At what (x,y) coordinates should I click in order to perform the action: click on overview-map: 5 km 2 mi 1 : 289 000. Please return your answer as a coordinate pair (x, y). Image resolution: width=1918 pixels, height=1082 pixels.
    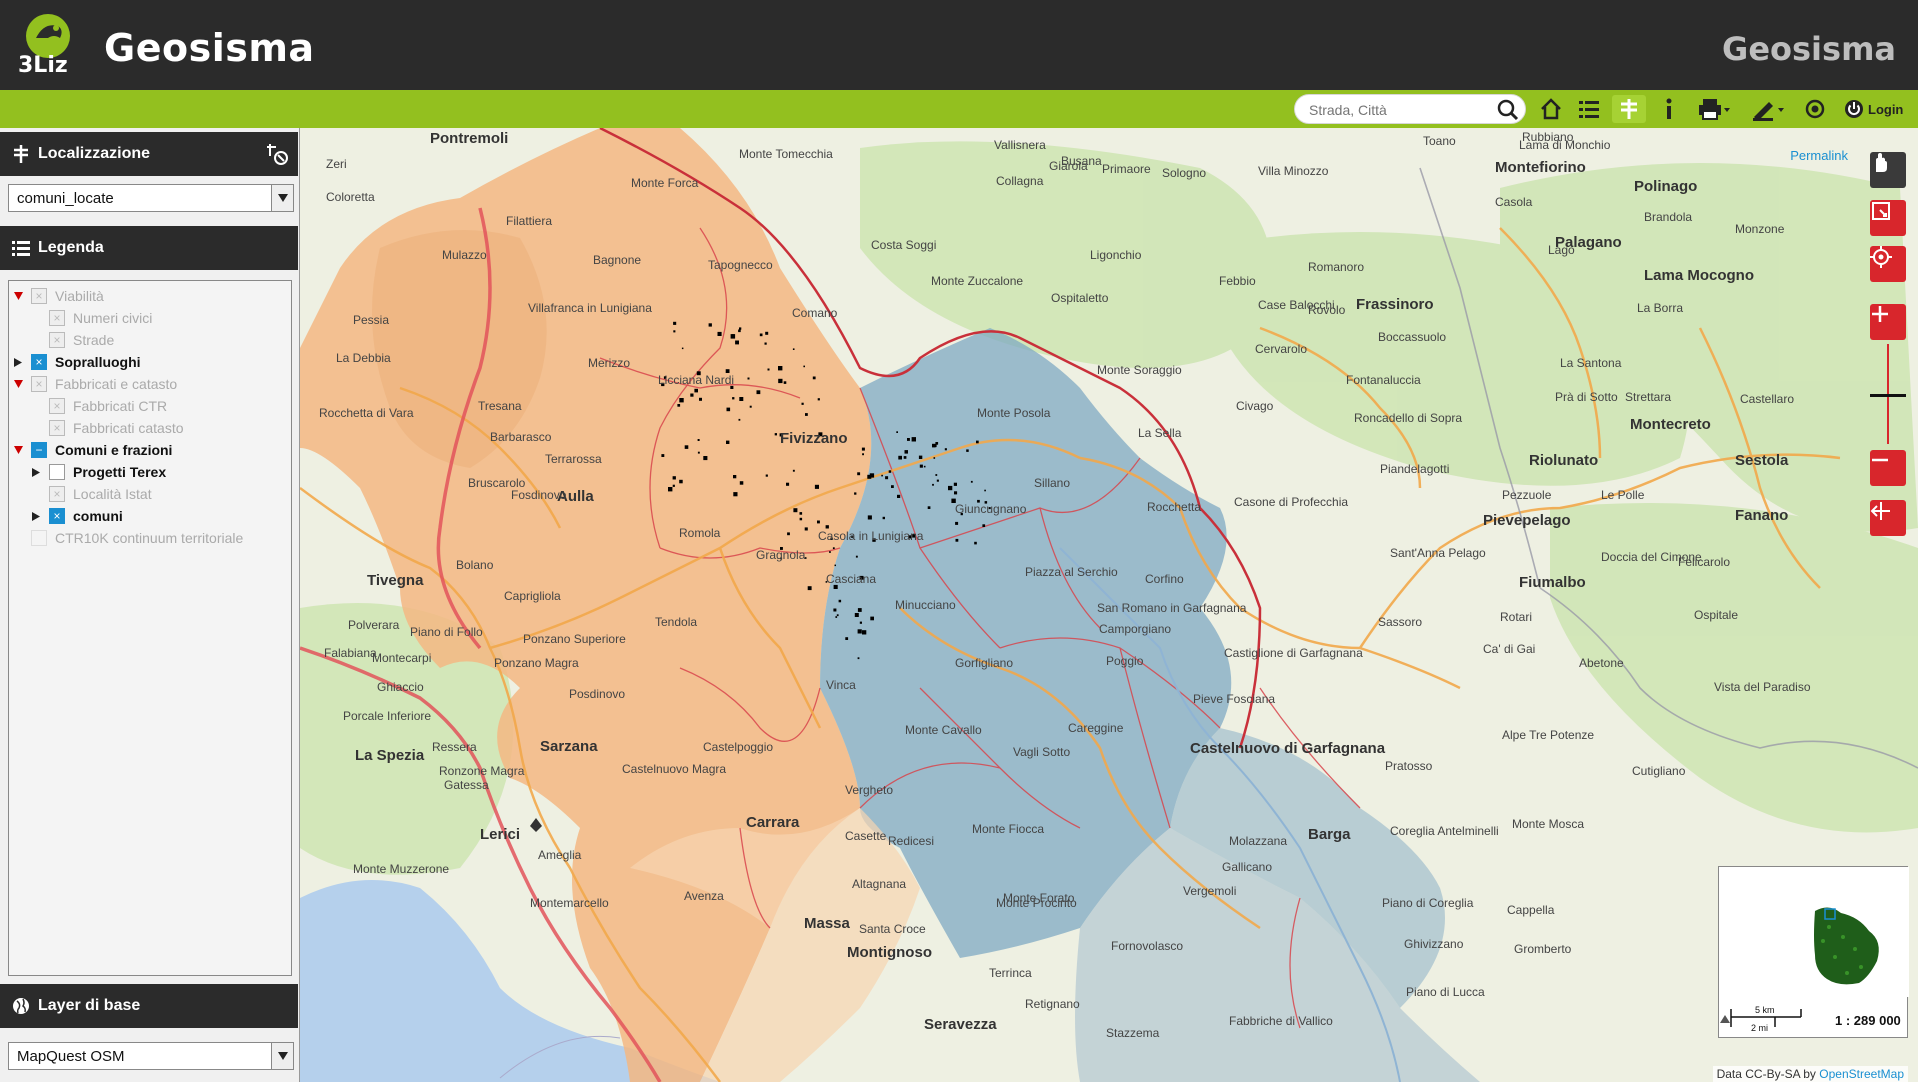
    Looking at the image, I should click on (1813, 952).